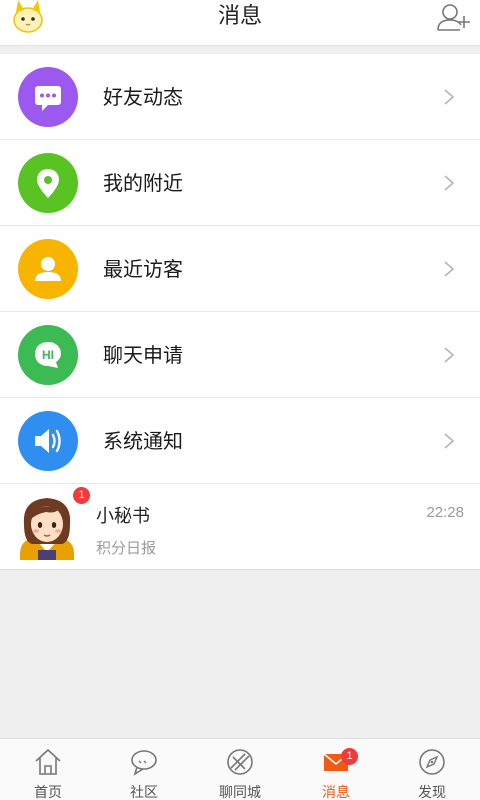 This screenshot has height=800, width=480. Describe the element at coordinates (240, 97) in the screenshot. I see `menu-item-friend-feed: 好友动态` at that location.